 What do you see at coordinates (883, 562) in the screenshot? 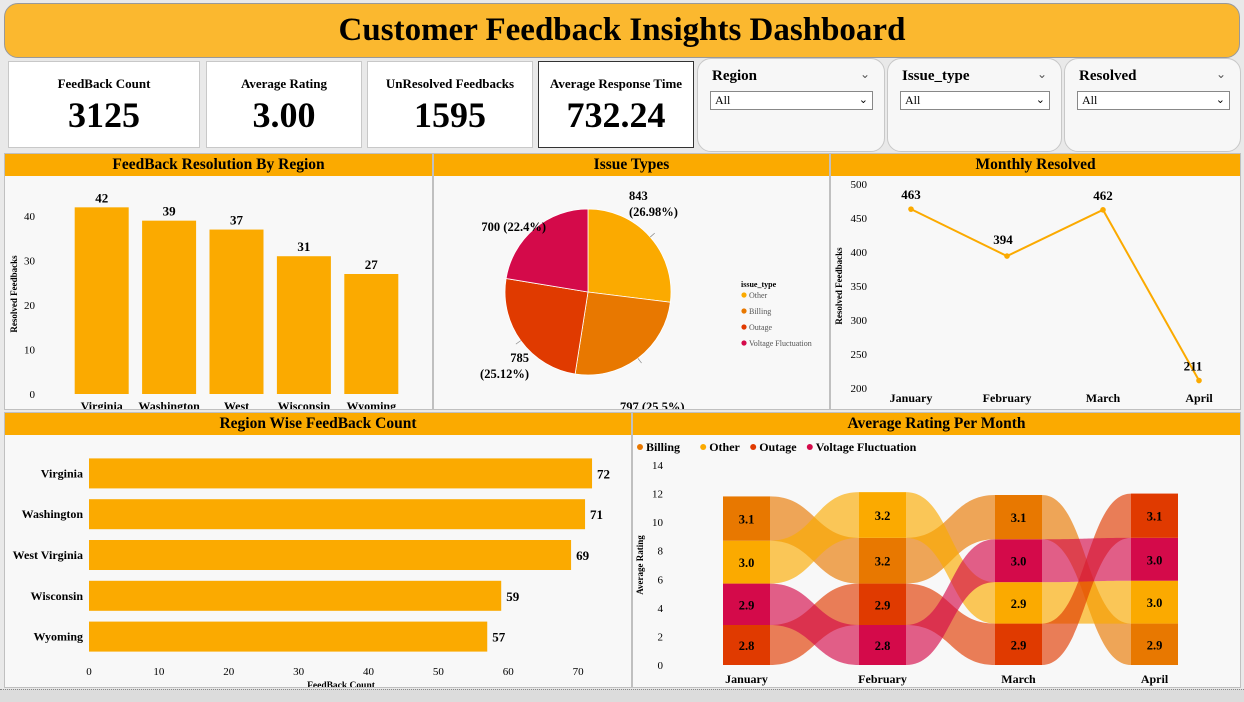
I see `data-label: 3.2` at bounding box center [883, 562].